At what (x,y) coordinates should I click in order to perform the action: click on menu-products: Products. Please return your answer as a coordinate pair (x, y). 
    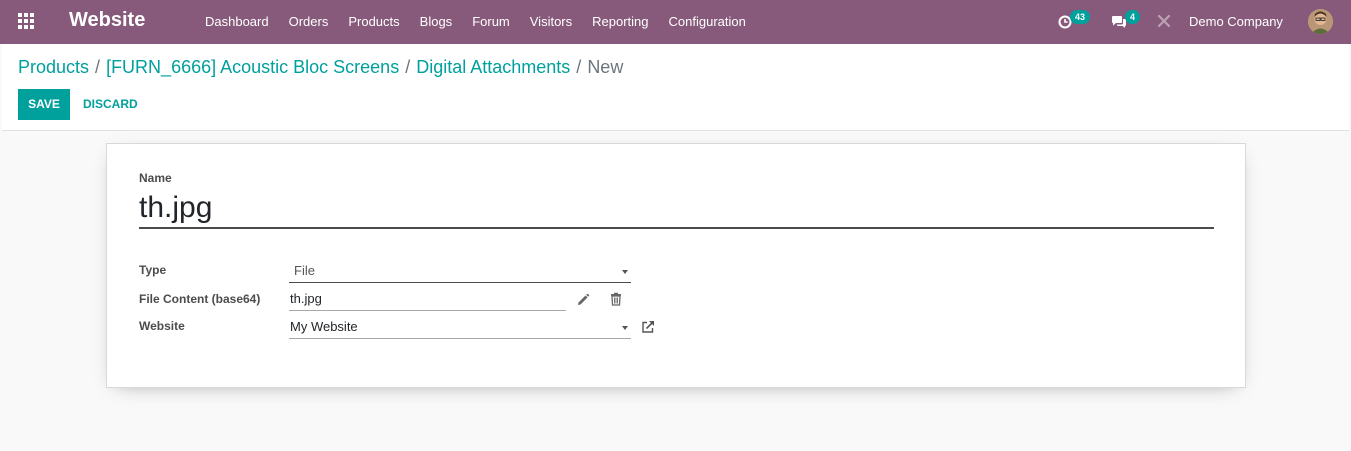
    Looking at the image, I should click on (373, 22).